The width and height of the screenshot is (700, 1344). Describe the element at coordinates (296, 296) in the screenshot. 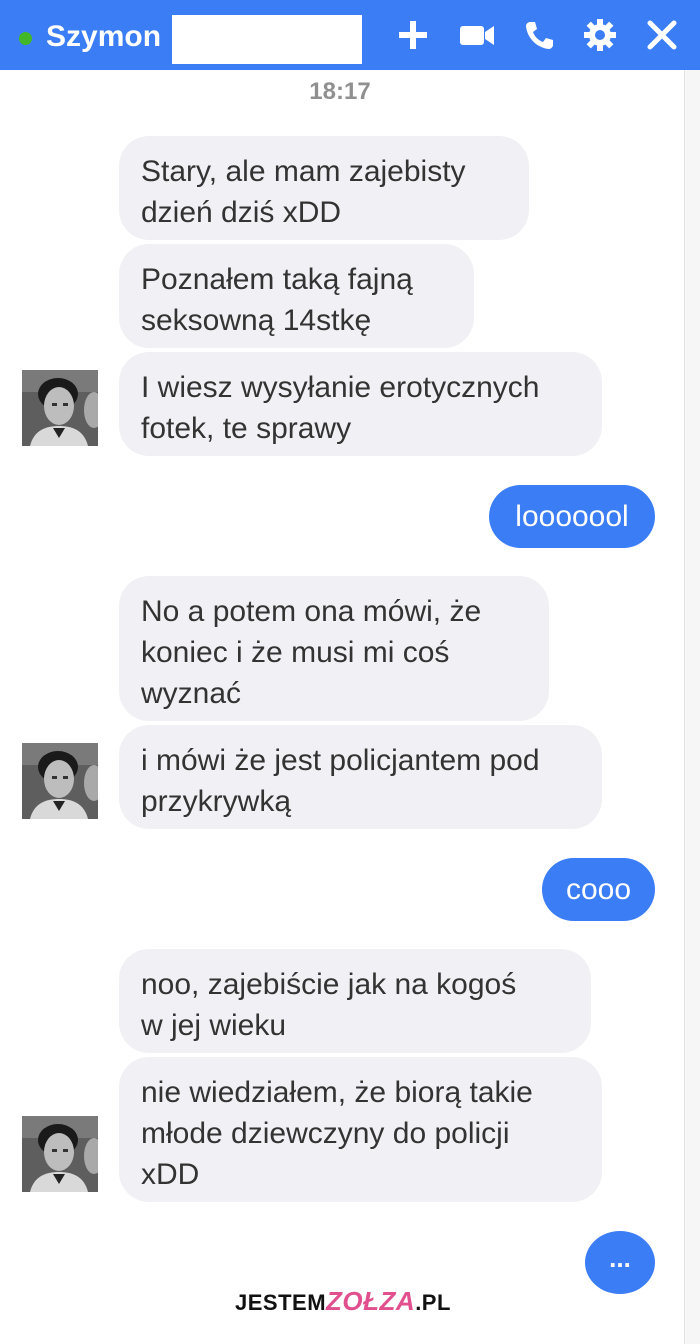

I see `incoming-message: Poznałem taką fajną seksowną 14stkę` at that location.